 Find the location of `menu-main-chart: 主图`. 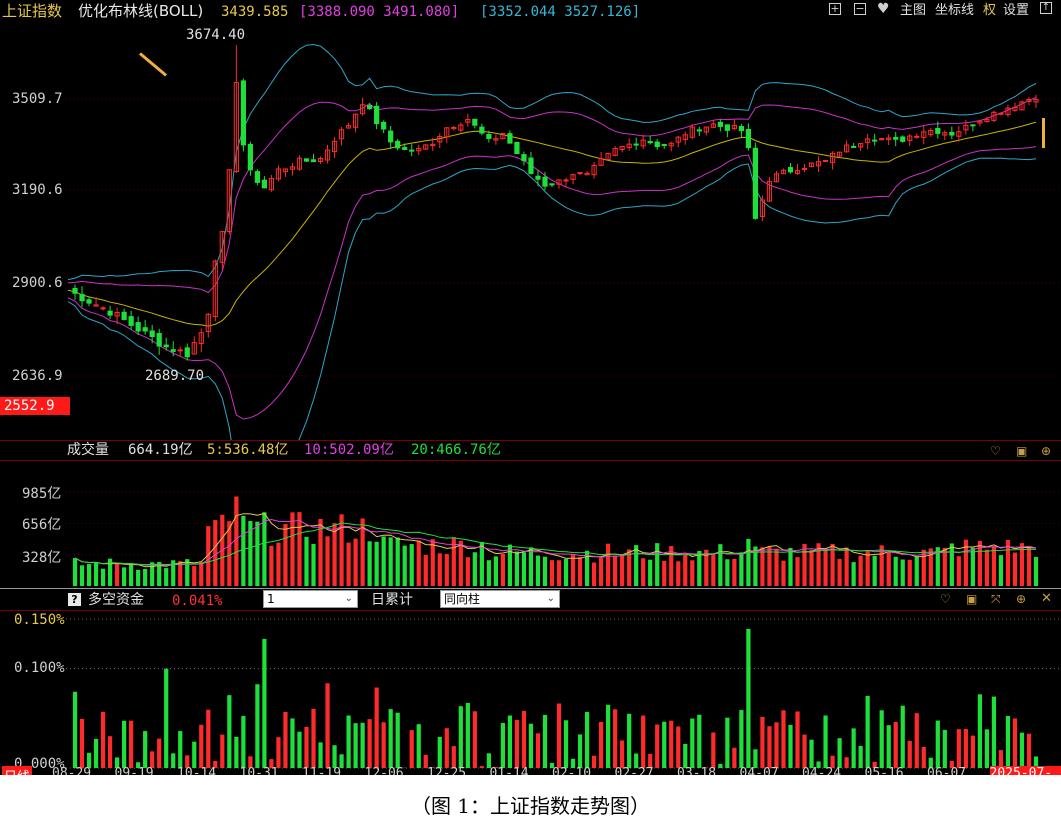

menu-main-chart: 主图 is located at coordinates (913, 11).